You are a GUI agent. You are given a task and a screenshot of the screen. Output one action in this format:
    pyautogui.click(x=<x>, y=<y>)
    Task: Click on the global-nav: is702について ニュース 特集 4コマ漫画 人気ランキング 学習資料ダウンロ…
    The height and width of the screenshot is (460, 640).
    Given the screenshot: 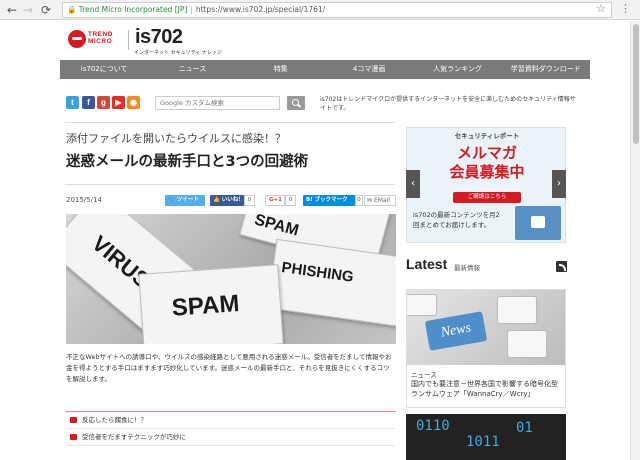 What is the action you would take?
    pyautogui.click(x=325, y=69)
    